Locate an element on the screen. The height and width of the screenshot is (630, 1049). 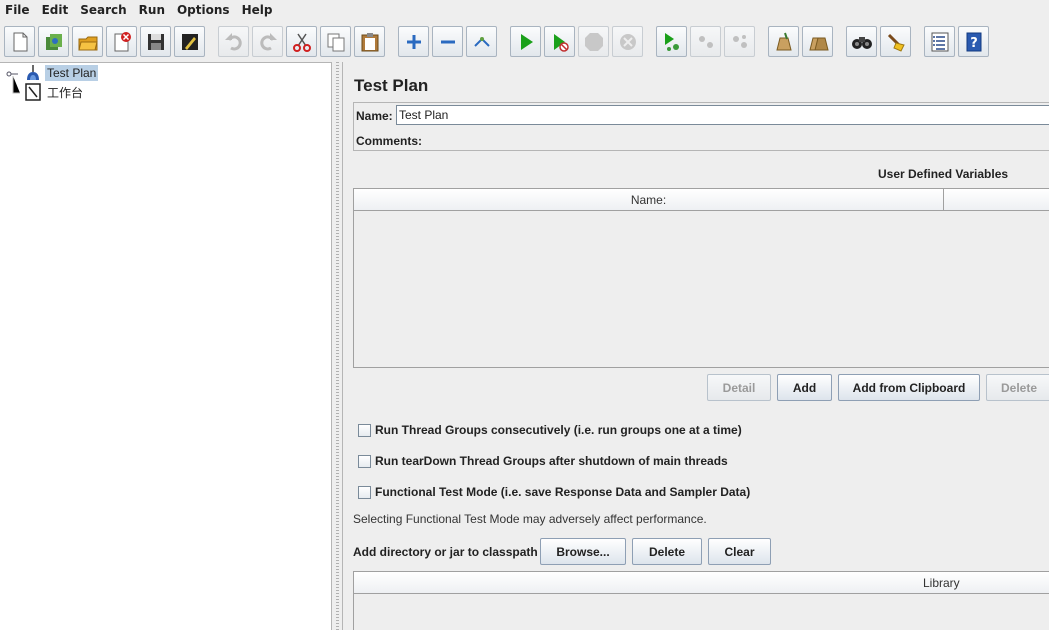
tree-label: Test Plan is located at coordinates (72, 73).